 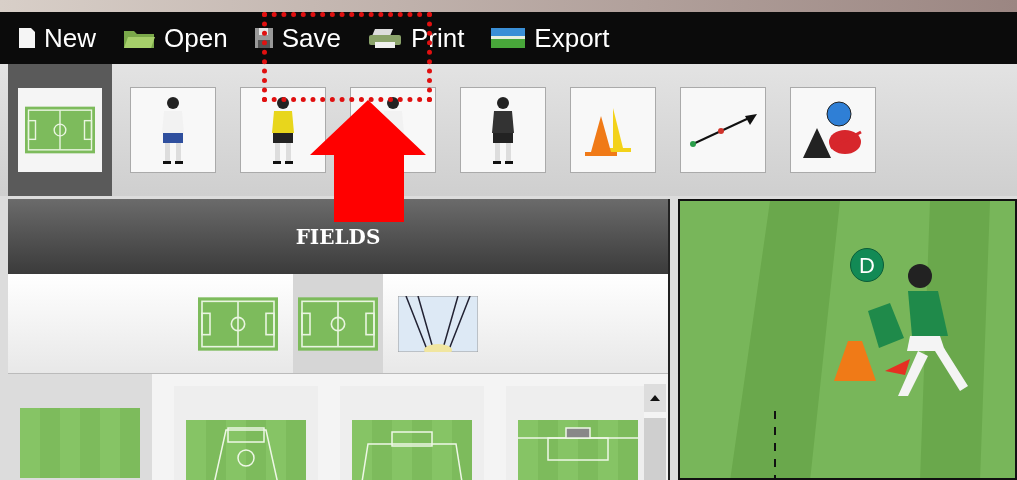 What do you see at coordinates (415, 38) in the screenshot?
I see `menu-button: Print` at bounding box center [415, 38].